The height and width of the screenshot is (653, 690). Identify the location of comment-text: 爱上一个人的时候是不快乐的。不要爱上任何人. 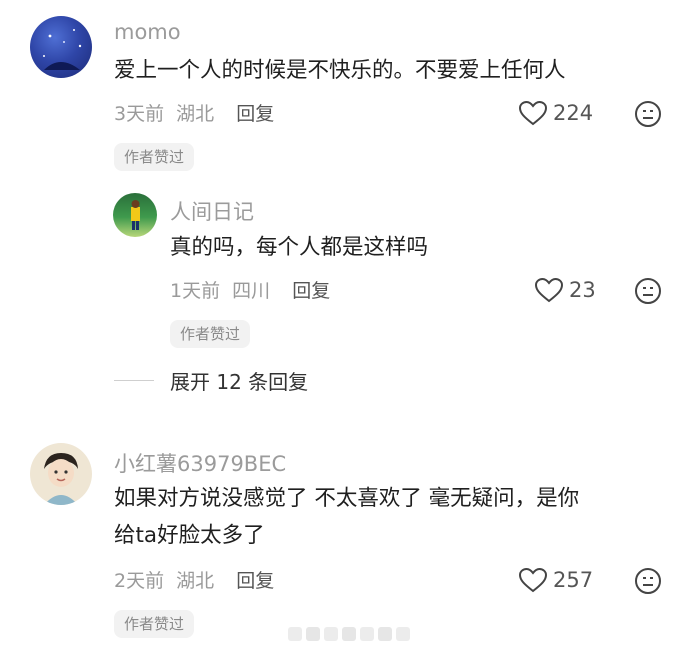
(340, 70).